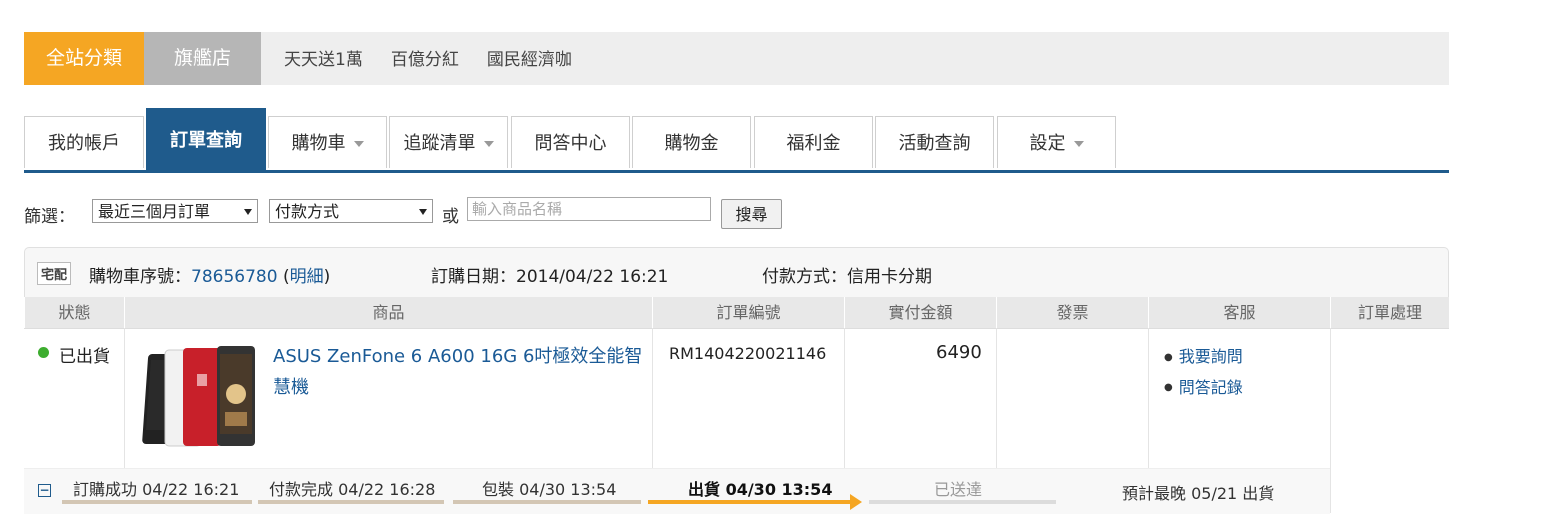 Image resolution: width=1565 pixels, height=528 pixels. I want to click on list-item: ● 問答記錄, so click(1203, 388).